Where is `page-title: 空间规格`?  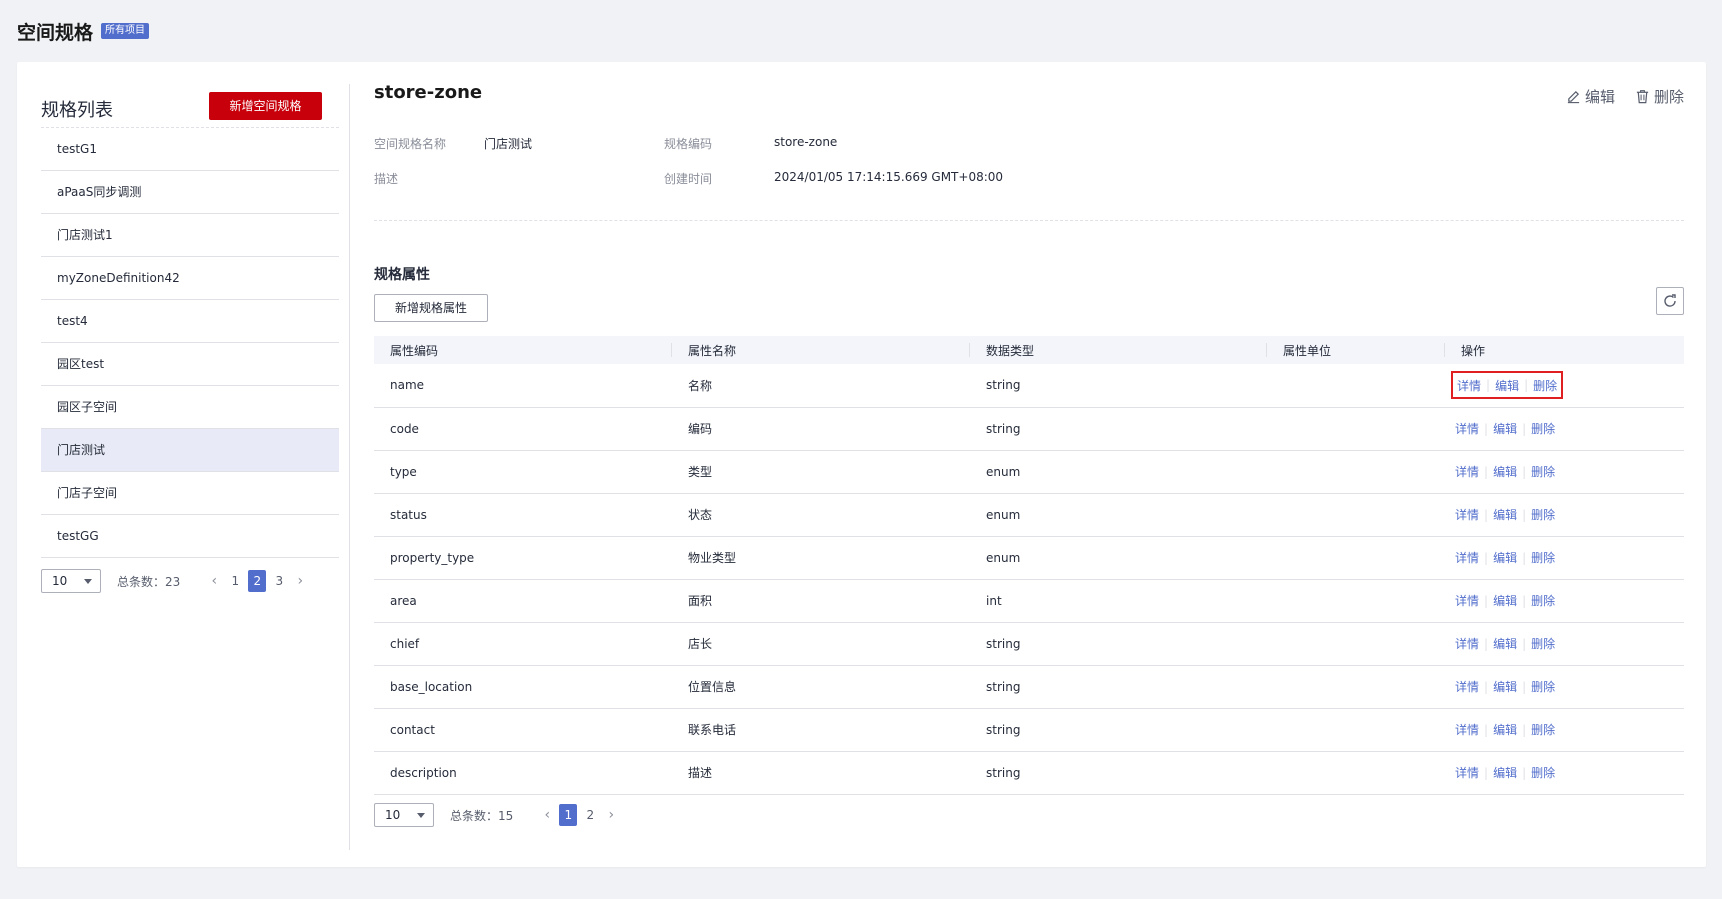
page-title: 空间规格 is located at coordinates (55, 32).